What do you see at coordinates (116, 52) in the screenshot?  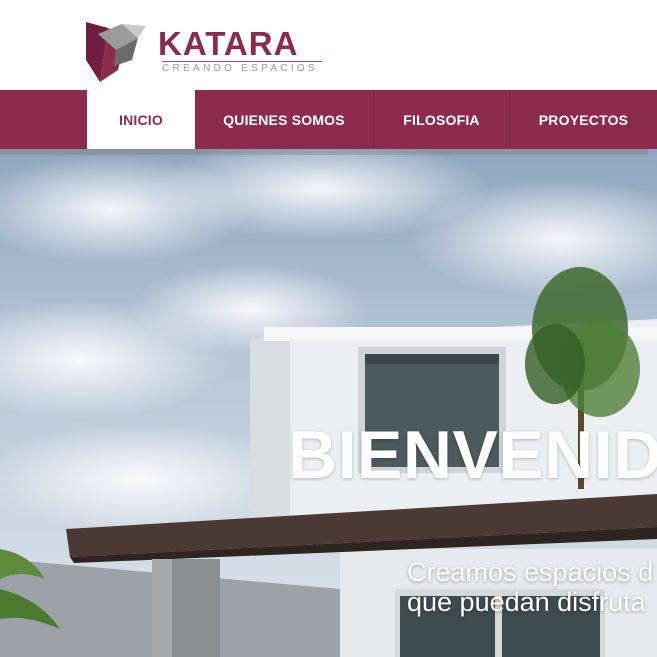 I see `katara-logo-mark-icon` at bounding box center [116, 52].